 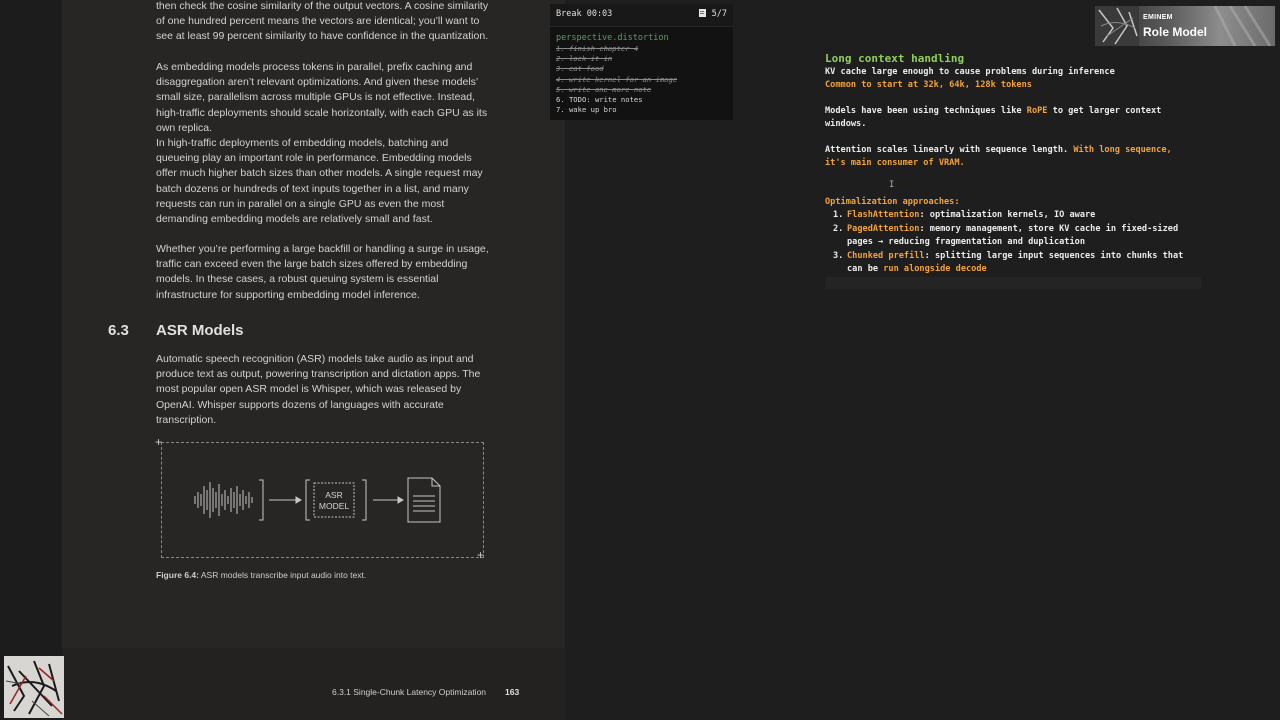 What do you see at coordinates (616, 110) in the screenshot?
I see `todo-item: 7. wake up bro` at bounding box center [616, 110].